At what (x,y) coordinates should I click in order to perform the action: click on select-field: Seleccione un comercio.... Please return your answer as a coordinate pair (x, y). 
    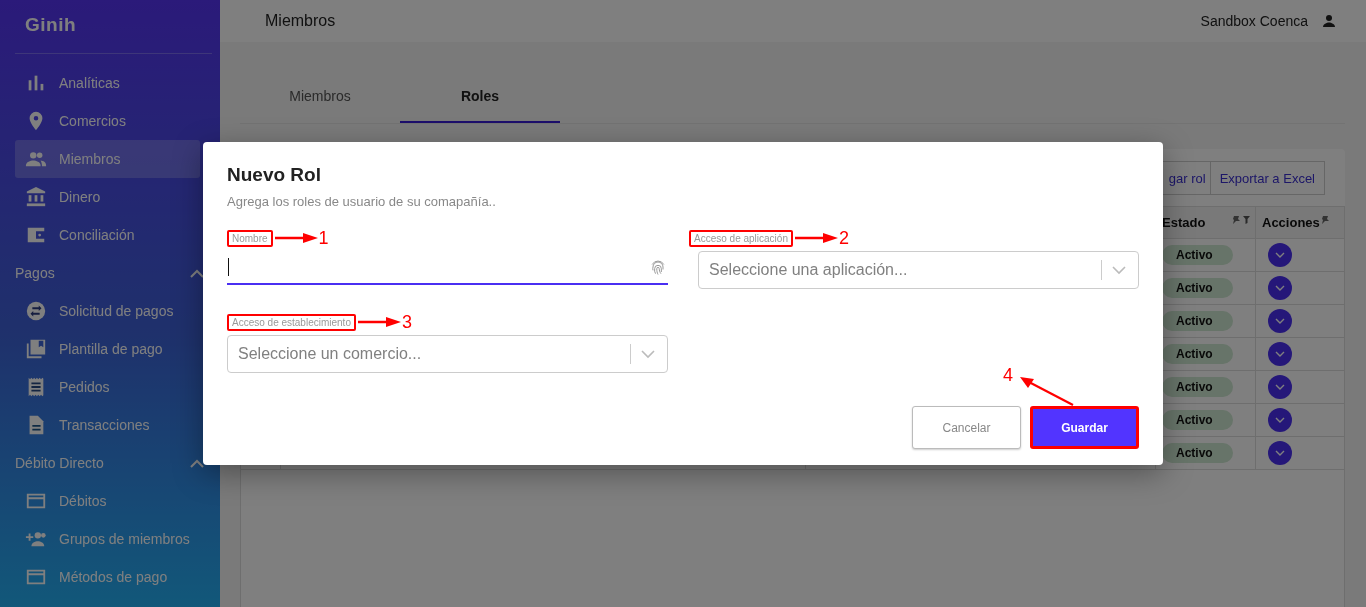
    Looking at the image, I should click on (447, 354).